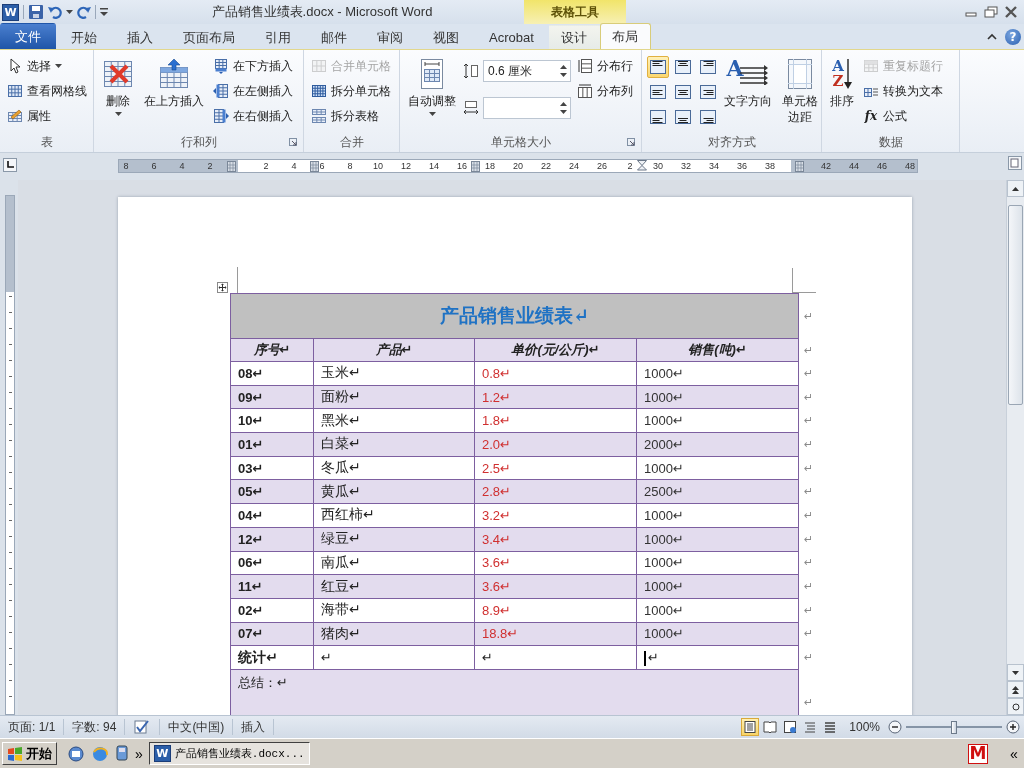 The height and width of the screenshot is (768, 1024). I want to click on table-cell: 09↵, so click(272, 397).